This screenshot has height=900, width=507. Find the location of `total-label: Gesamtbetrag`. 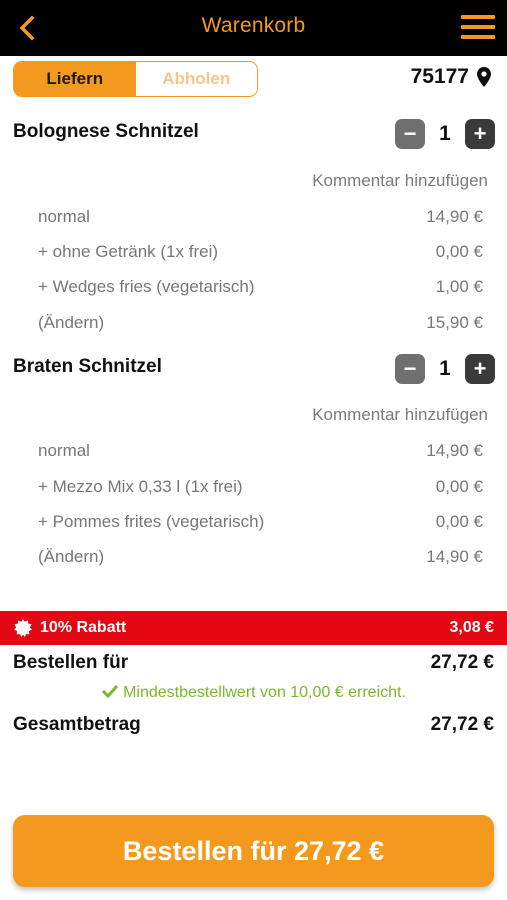

total-label: Gesamtbetrag is located at coordinates (77, 724).